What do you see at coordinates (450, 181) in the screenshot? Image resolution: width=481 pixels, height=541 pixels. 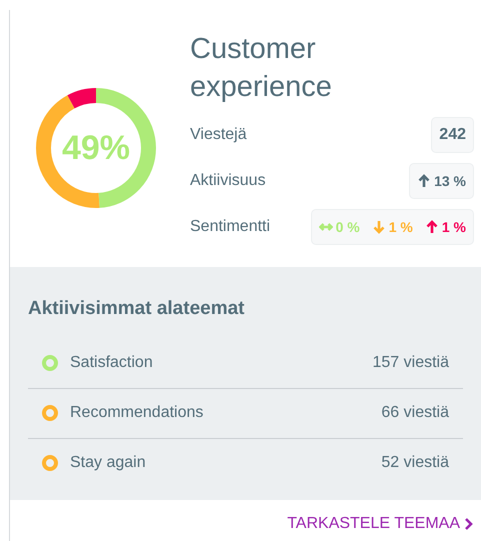 I see `trend-value: 13 %` at bounding box center [450, 181].